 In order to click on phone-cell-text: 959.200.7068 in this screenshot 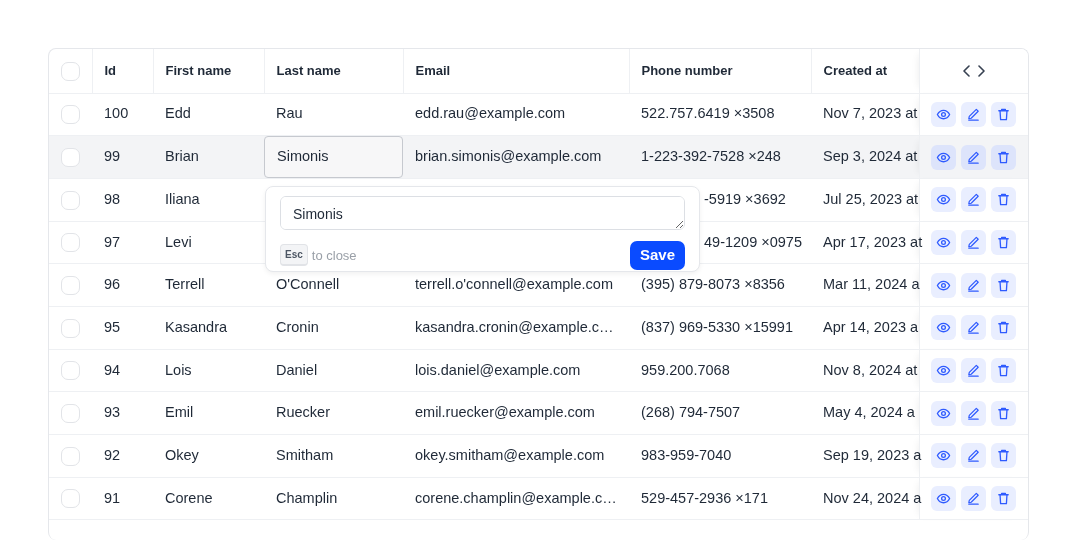, I will do `click(685, 370)`.